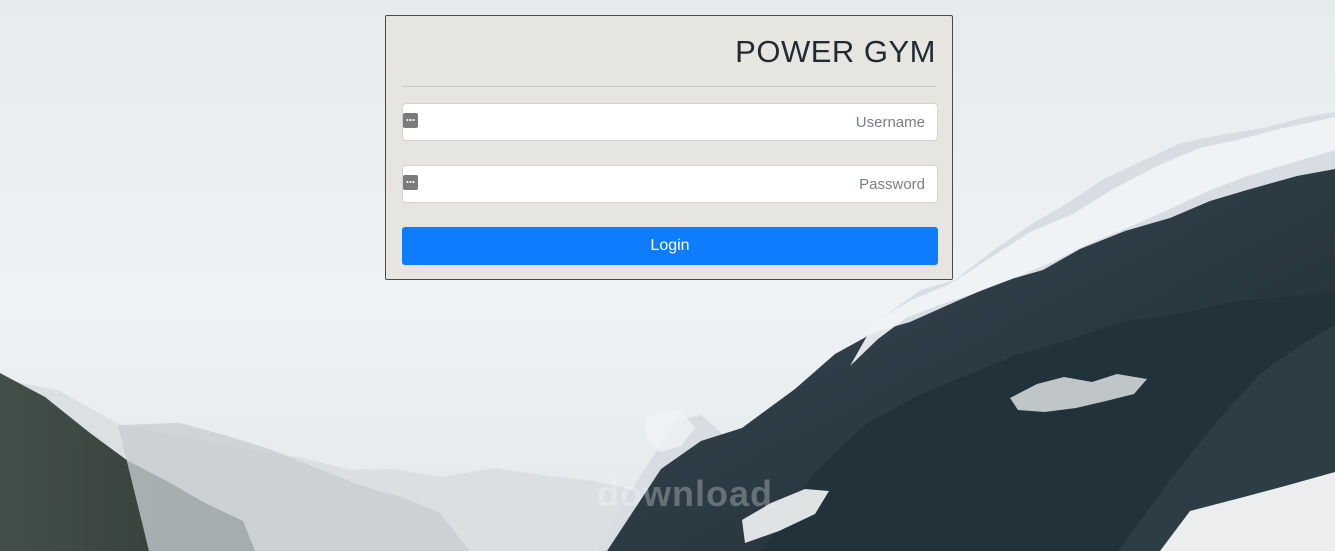 Image resolution: width=1335 pixels, height=551 pixels. What do you see at coordinates (670, 246) in the screenshot?
I see `login-button: Login` at bounding box center [670, 246].